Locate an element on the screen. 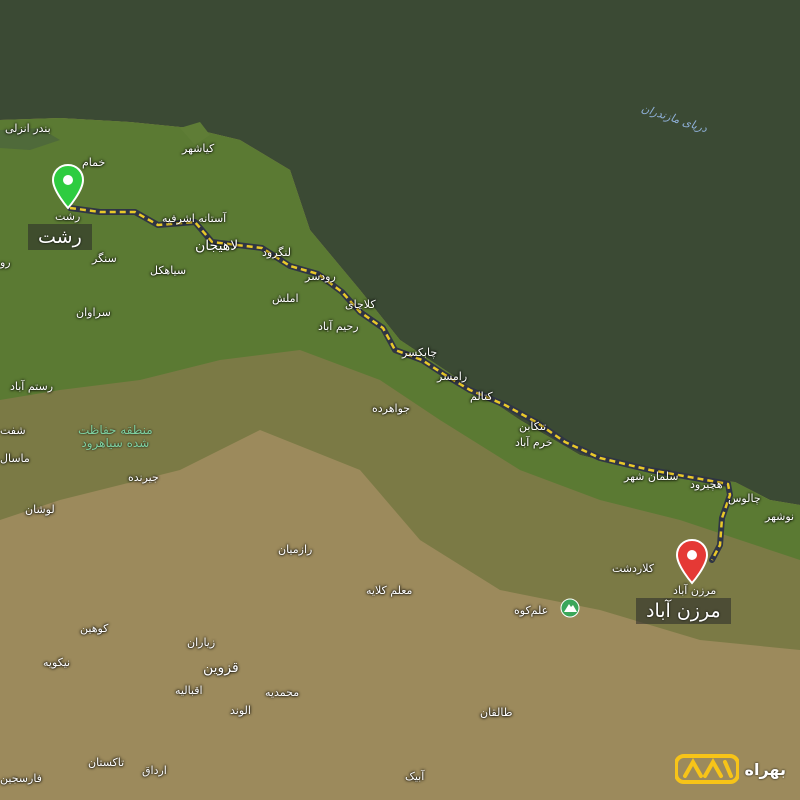 This screenshot has height=800, width=800. place-nowshahr: نوشهر is located at coordinates (780, 516).